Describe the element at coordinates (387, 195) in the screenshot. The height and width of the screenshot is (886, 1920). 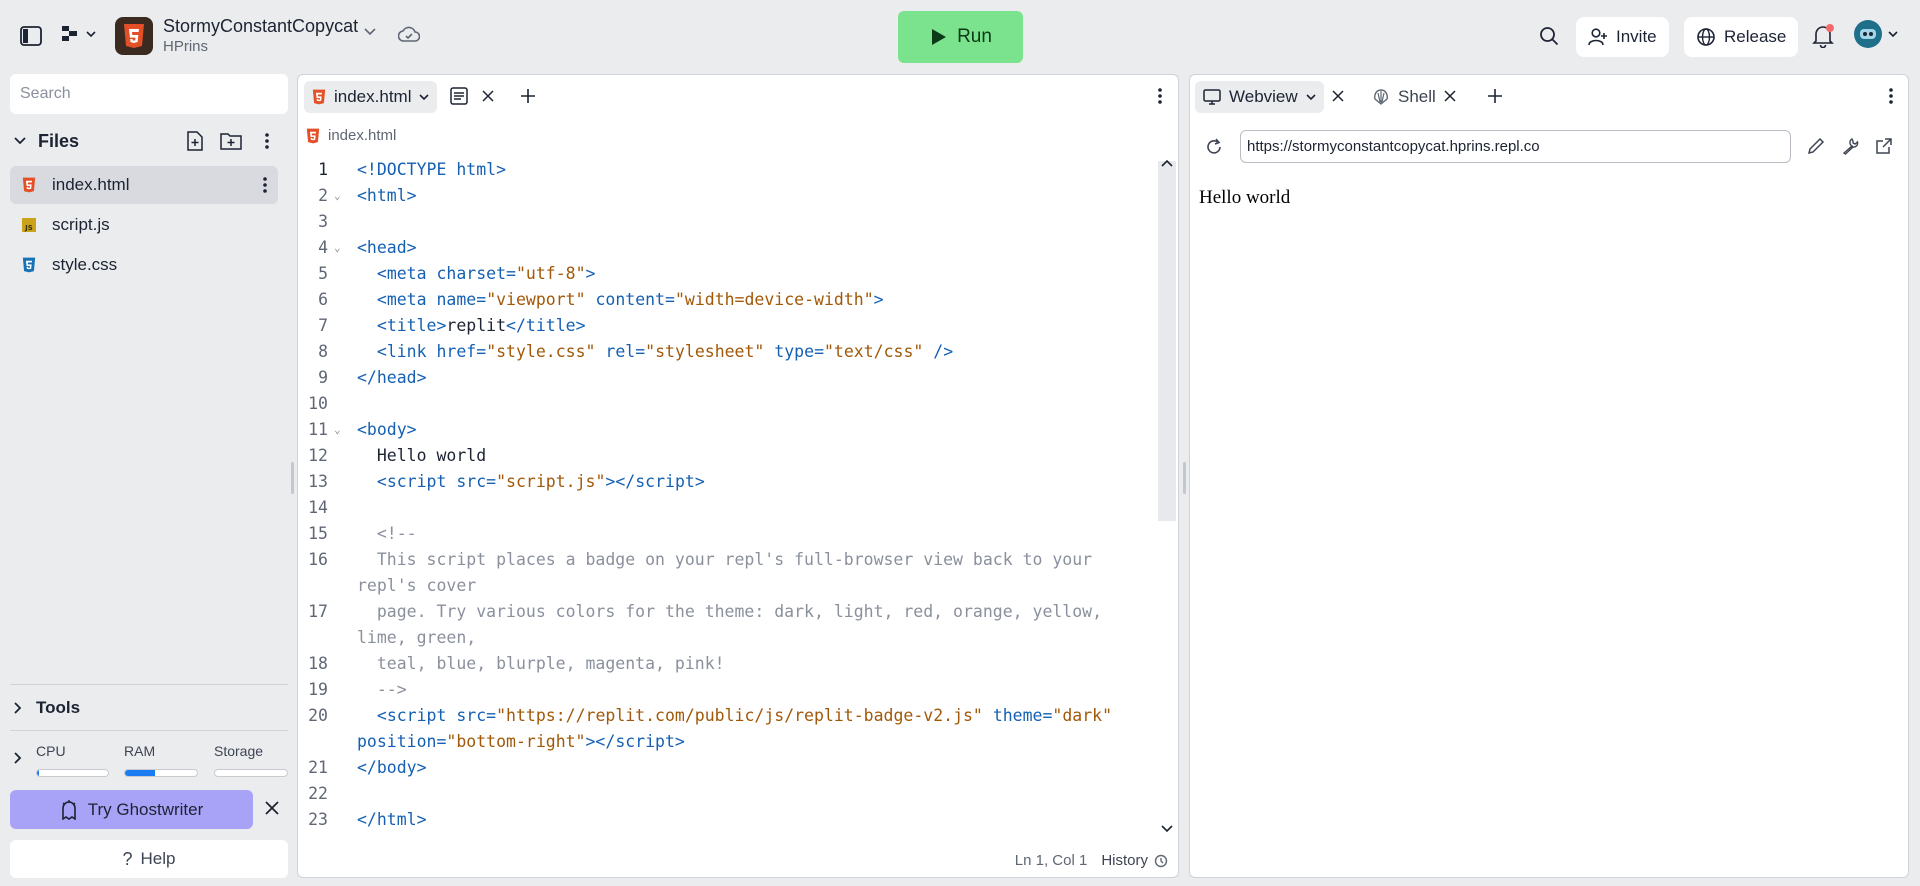
I see `code-text: <html>` at that location.